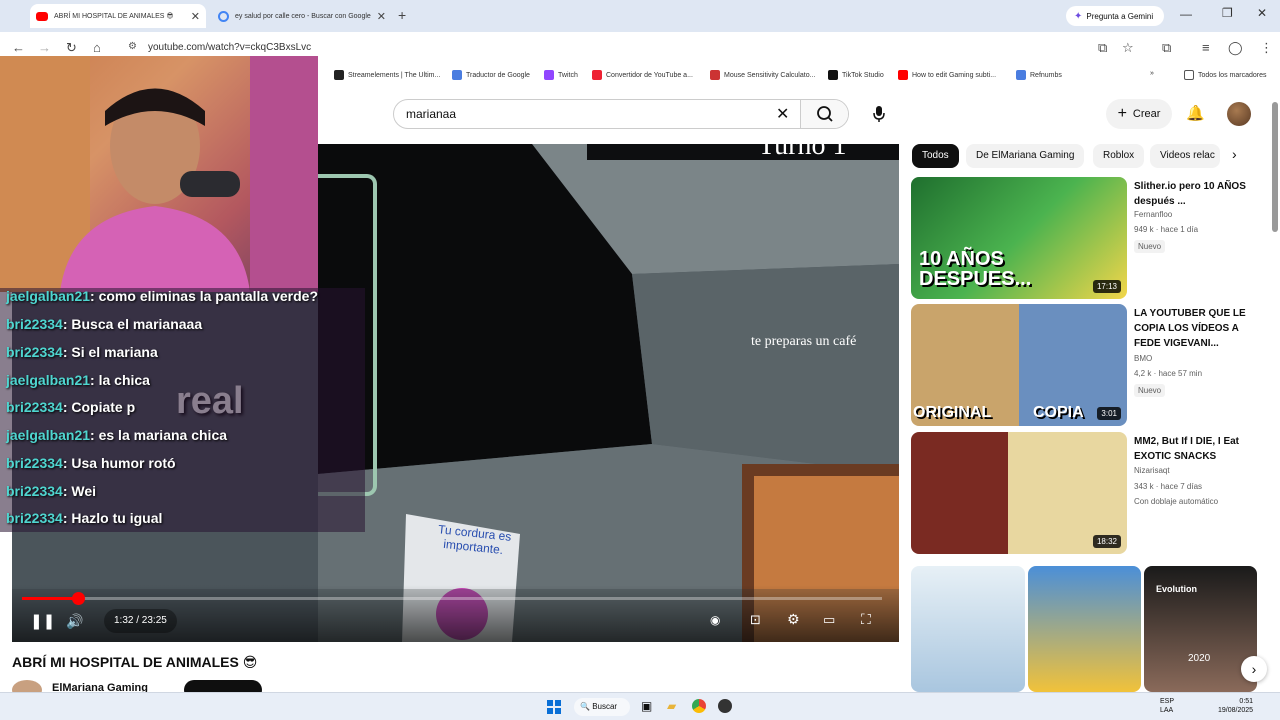 This screenshot has height=720, width=1280. Describe the element at coordinates (879, 114) in the screenshot. I see `voice-search-button` at that location.